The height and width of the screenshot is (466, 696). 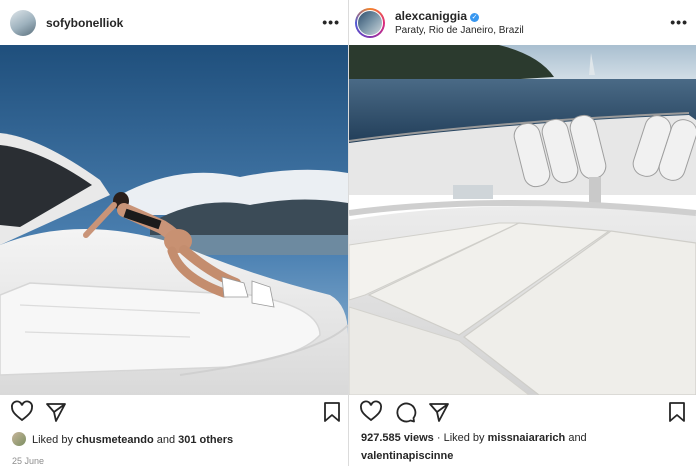 I want to click on verified-badge-icon: ✓, so click(x=475, y=17).